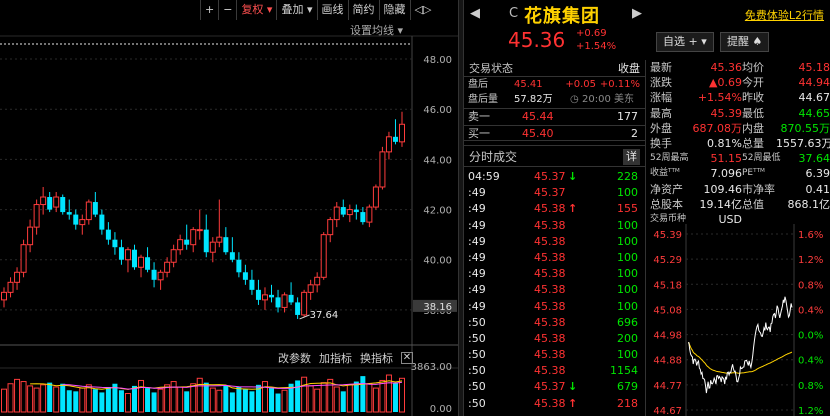 The height and width of the screenshot is (416, 830). Describe the element at coordinates (637, 13) in the screenshot. I see `next-stock-icon: ▶` at that location.